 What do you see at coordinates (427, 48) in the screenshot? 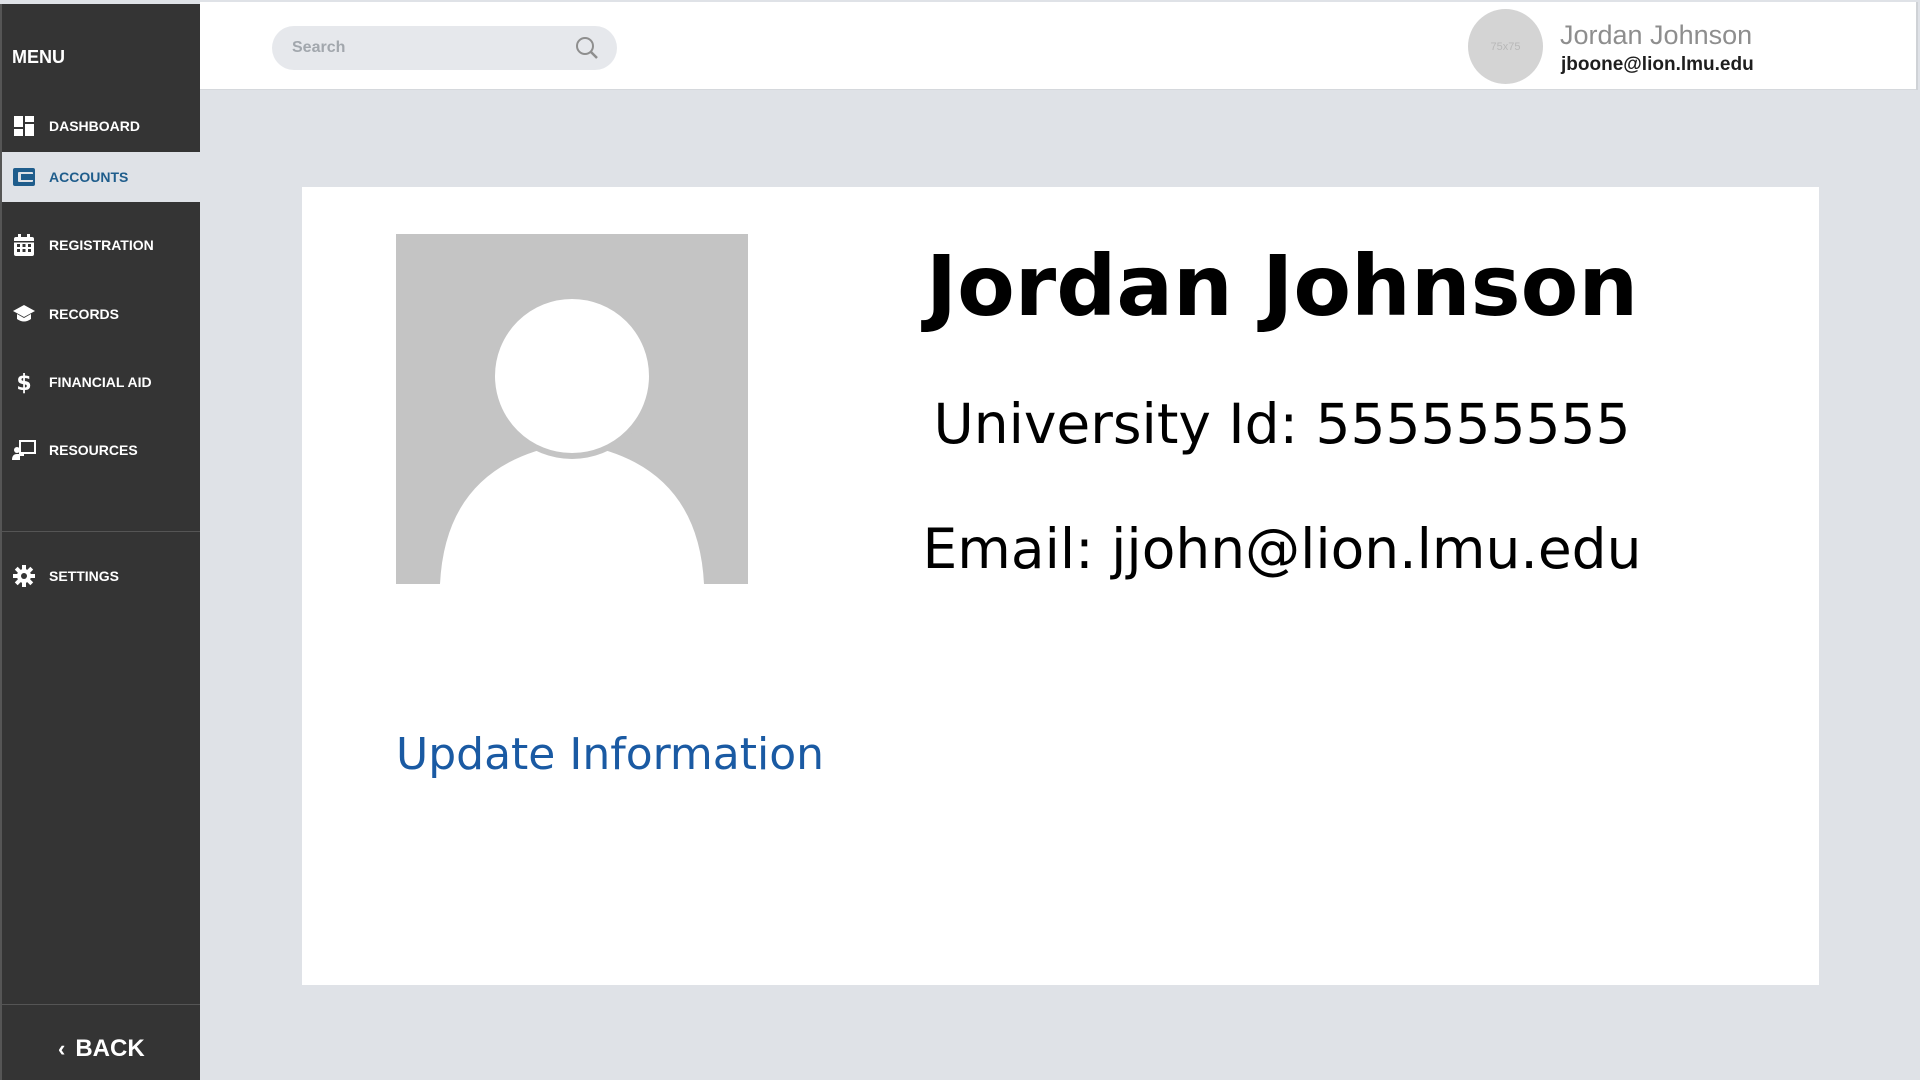
I see `search-input` at bounding box center [427, 48].